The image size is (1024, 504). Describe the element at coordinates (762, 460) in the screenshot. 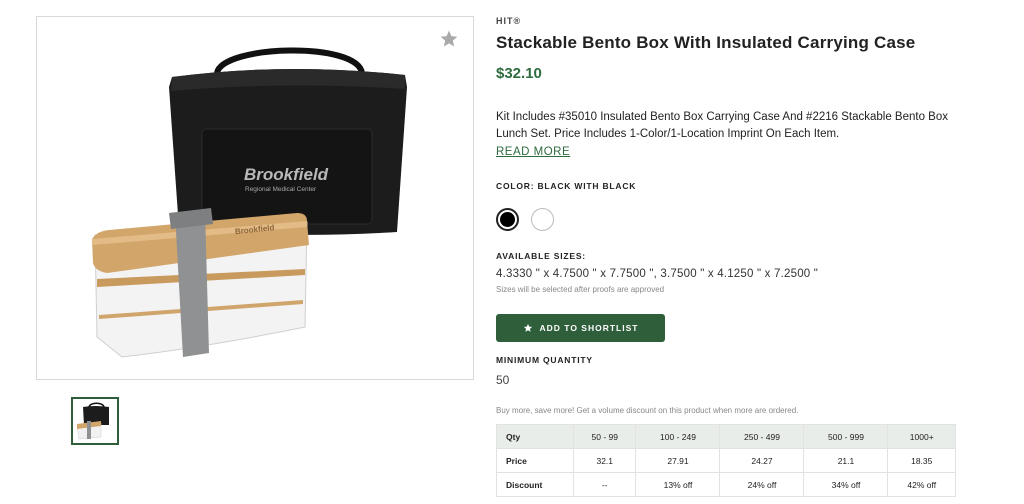

I see `pricing-cell: 24.27` at that location.